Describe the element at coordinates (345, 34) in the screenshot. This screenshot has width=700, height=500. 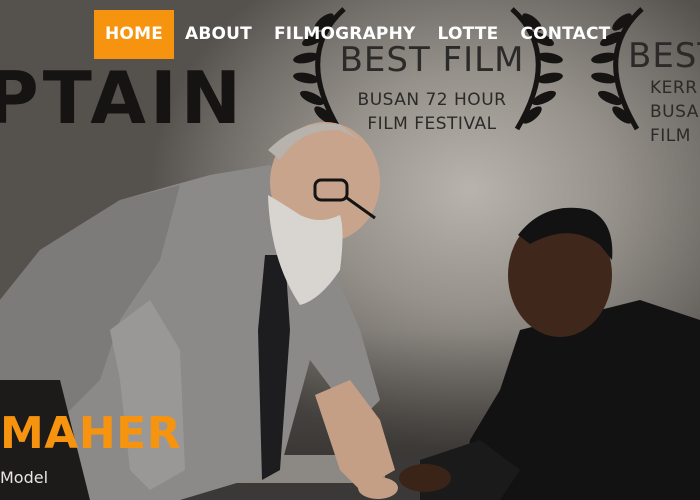
I see `nav-filmography-link: FILMOGRAPHY` at that location.